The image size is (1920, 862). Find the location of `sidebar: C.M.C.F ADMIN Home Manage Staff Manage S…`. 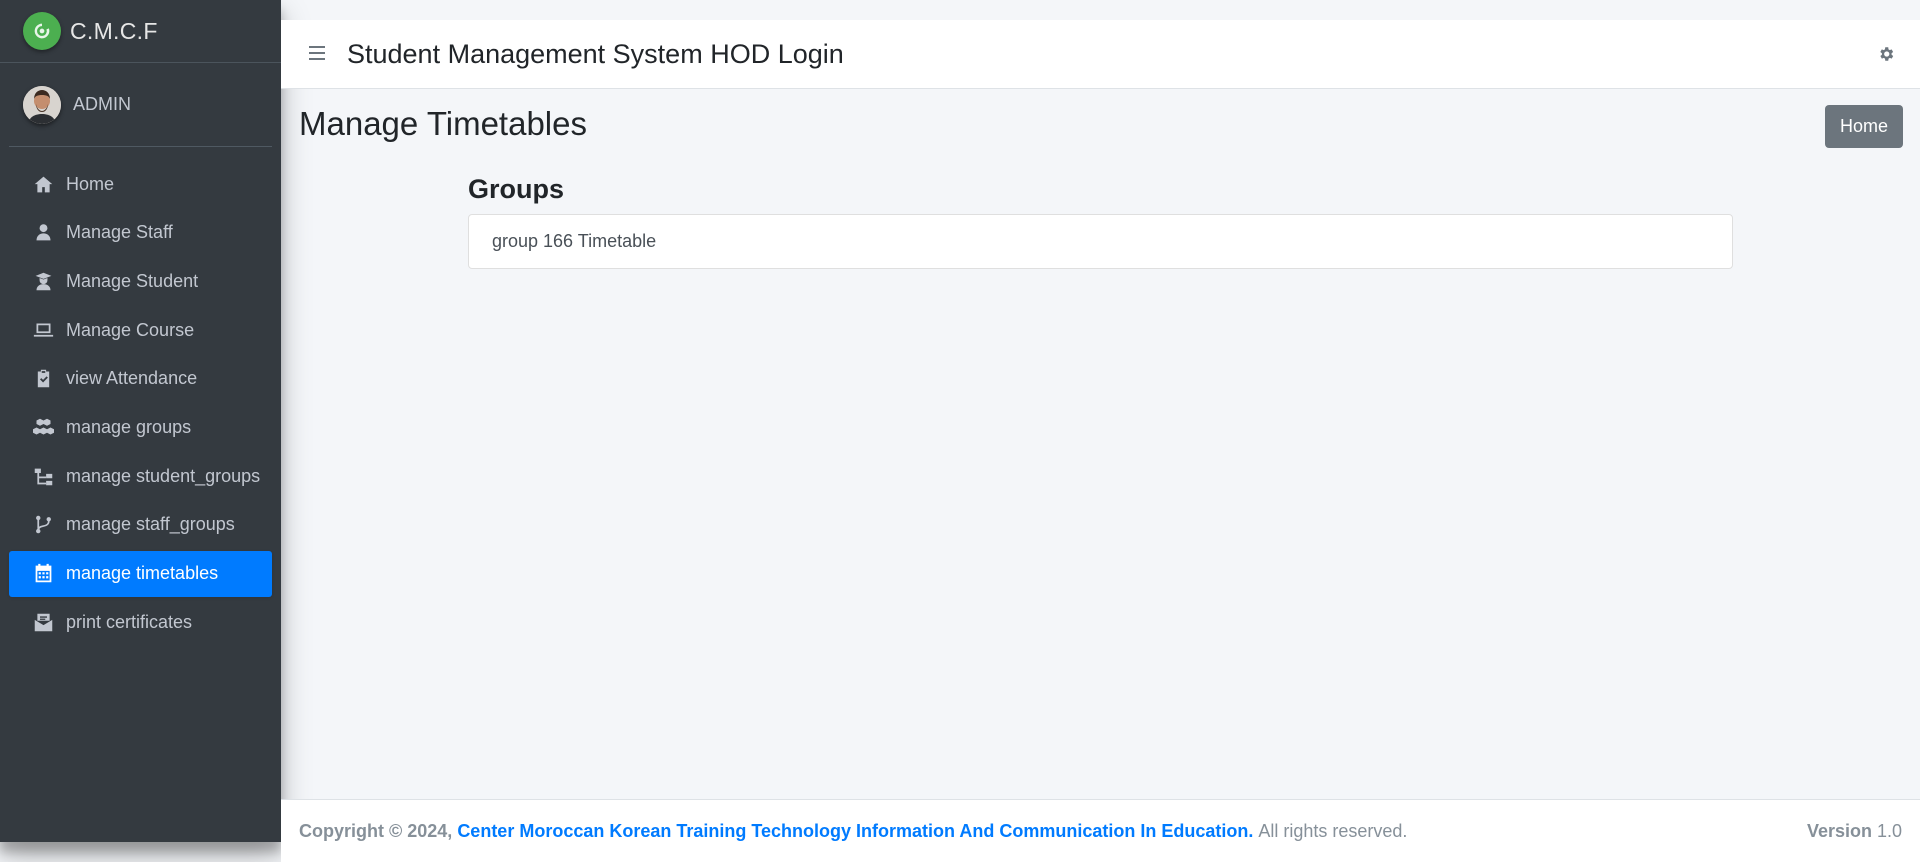

sidebar: C.M.C.F ADMIN Home Manage Staff Manage S… is located at coordinates (140, 421).